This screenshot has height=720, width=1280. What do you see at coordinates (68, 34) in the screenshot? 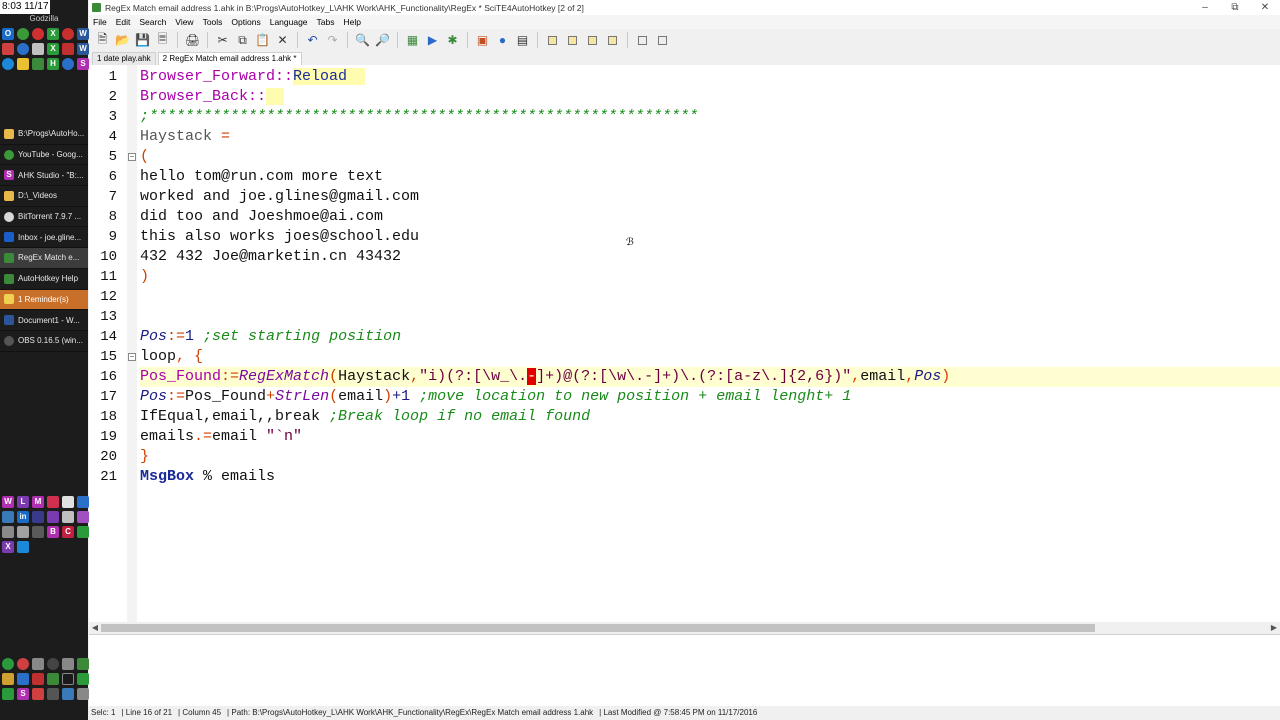
I see `chrome-alt-icon` at bounding box center [68, 34].